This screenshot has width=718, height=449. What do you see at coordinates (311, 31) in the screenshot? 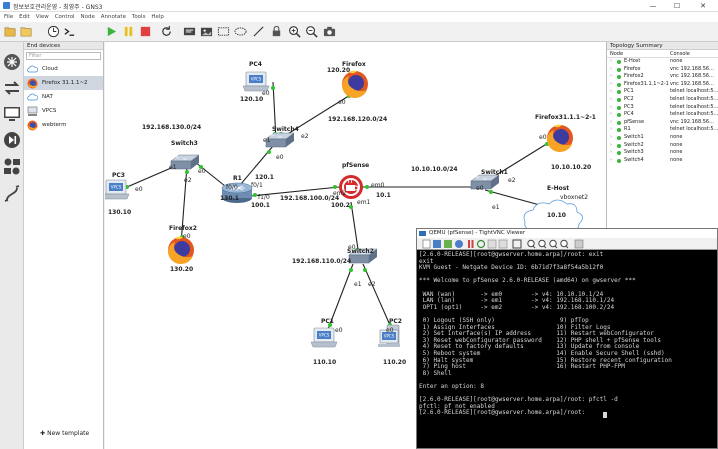
I see `zoom-out-icon` at bounding box center [311, 31].